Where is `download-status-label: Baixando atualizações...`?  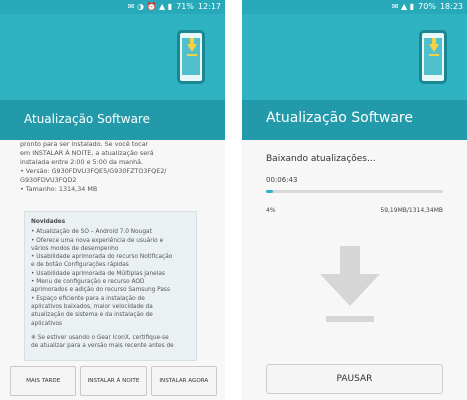
download-status-label: Baixando atualizações... is located at coordinates (321, 159).